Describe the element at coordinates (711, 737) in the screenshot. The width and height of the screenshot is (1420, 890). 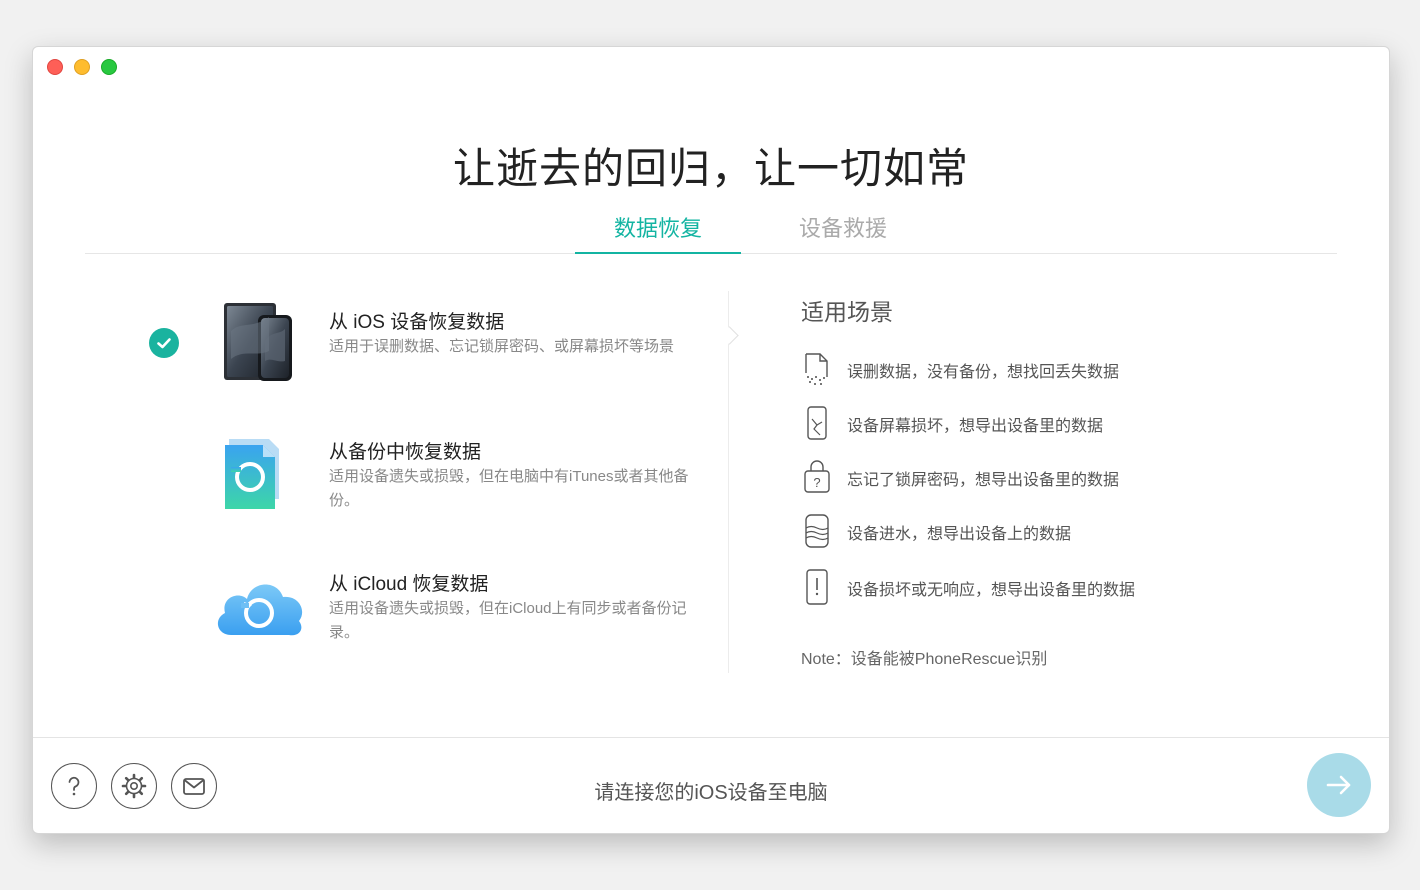
I see `footer-divider` at that location.